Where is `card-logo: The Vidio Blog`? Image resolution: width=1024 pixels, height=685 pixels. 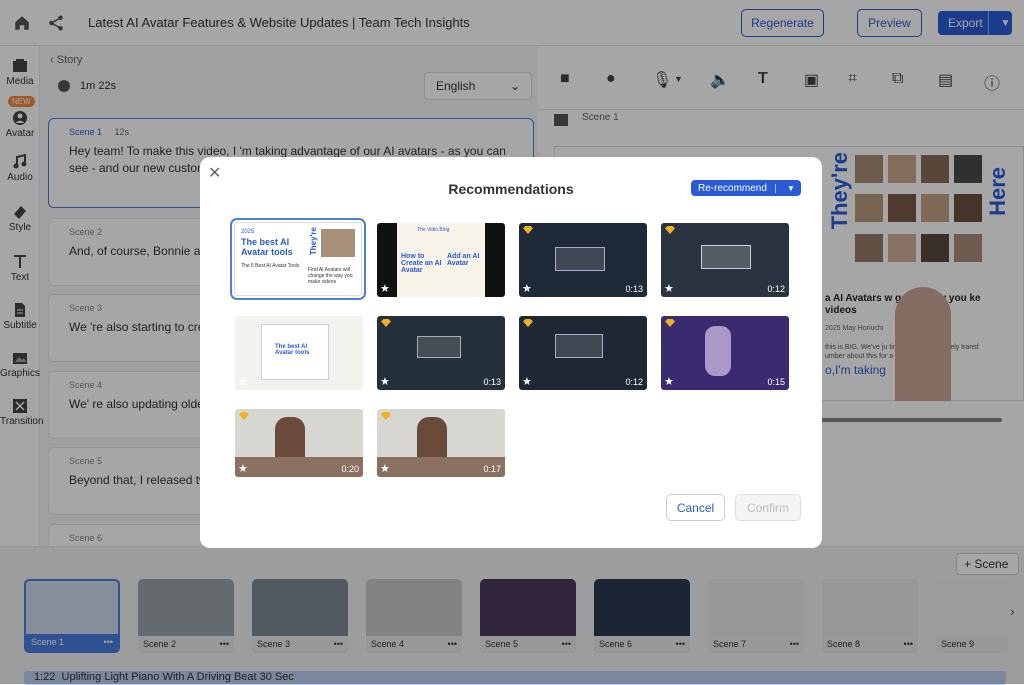
card-logo: The Vidio Blog is located at coordinates (433, 230).